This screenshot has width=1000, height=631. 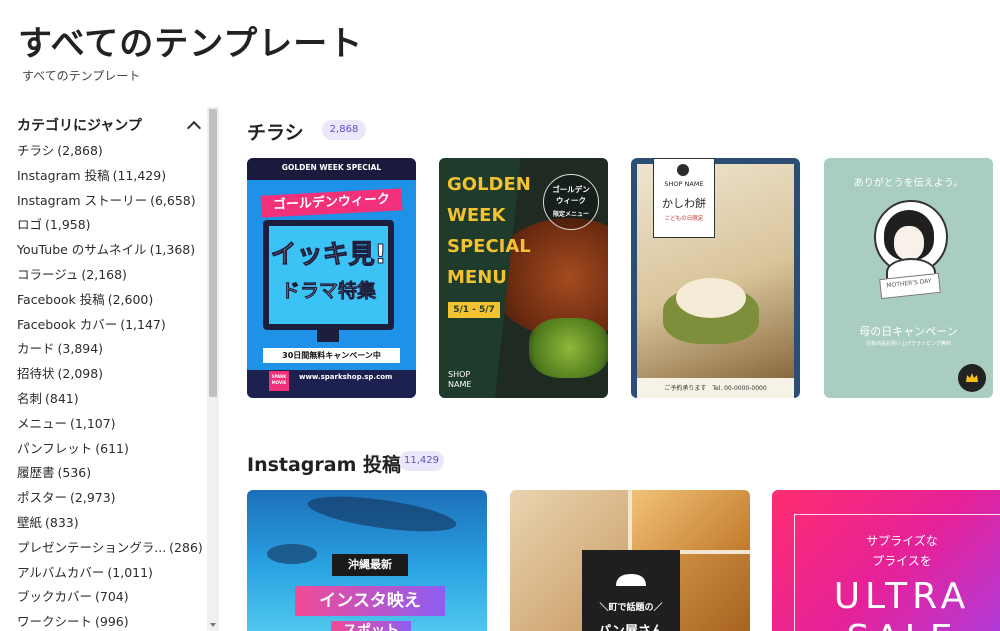 I want to click on card-text: MOVIE, so click(x=279, y=382).